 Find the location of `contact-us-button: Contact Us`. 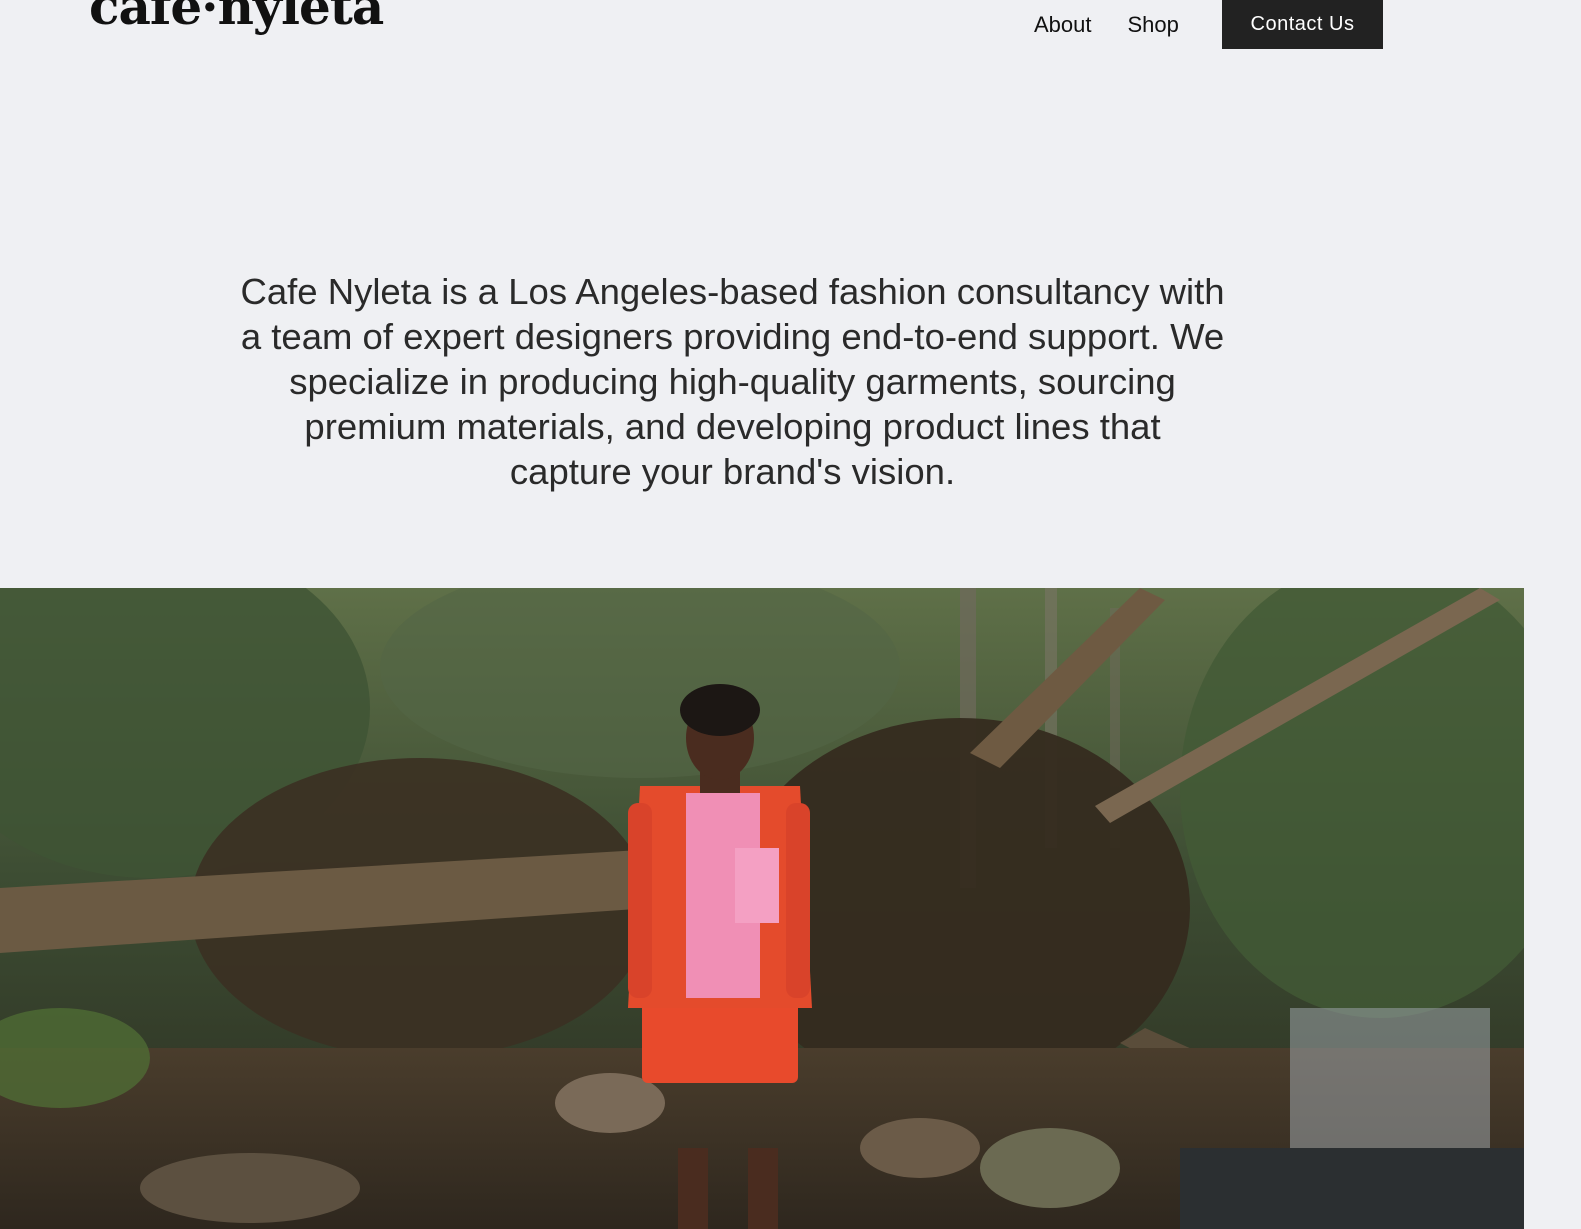

contact-us-button: Contact Us is located at coordinates (1302, 24).